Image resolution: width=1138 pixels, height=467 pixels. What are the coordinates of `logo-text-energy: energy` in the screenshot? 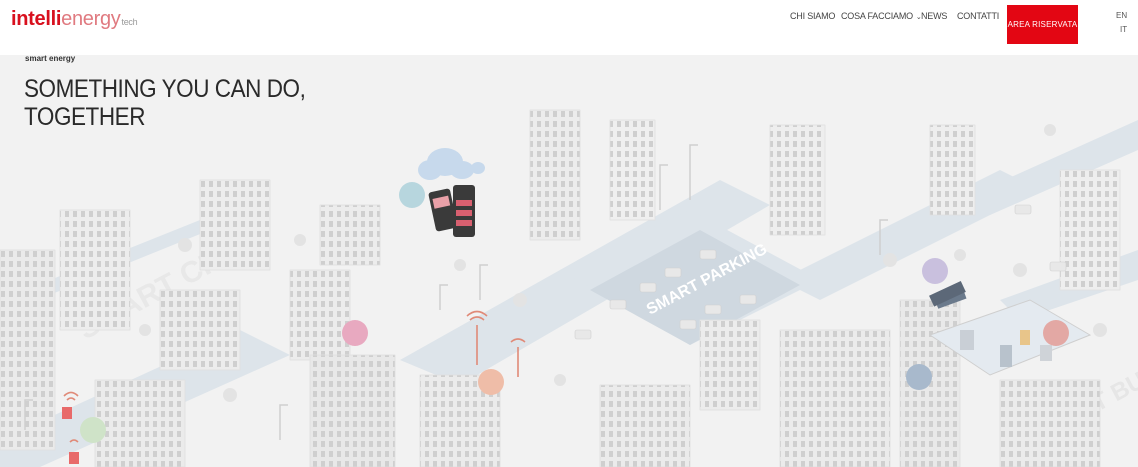 It's located at (91, 19).